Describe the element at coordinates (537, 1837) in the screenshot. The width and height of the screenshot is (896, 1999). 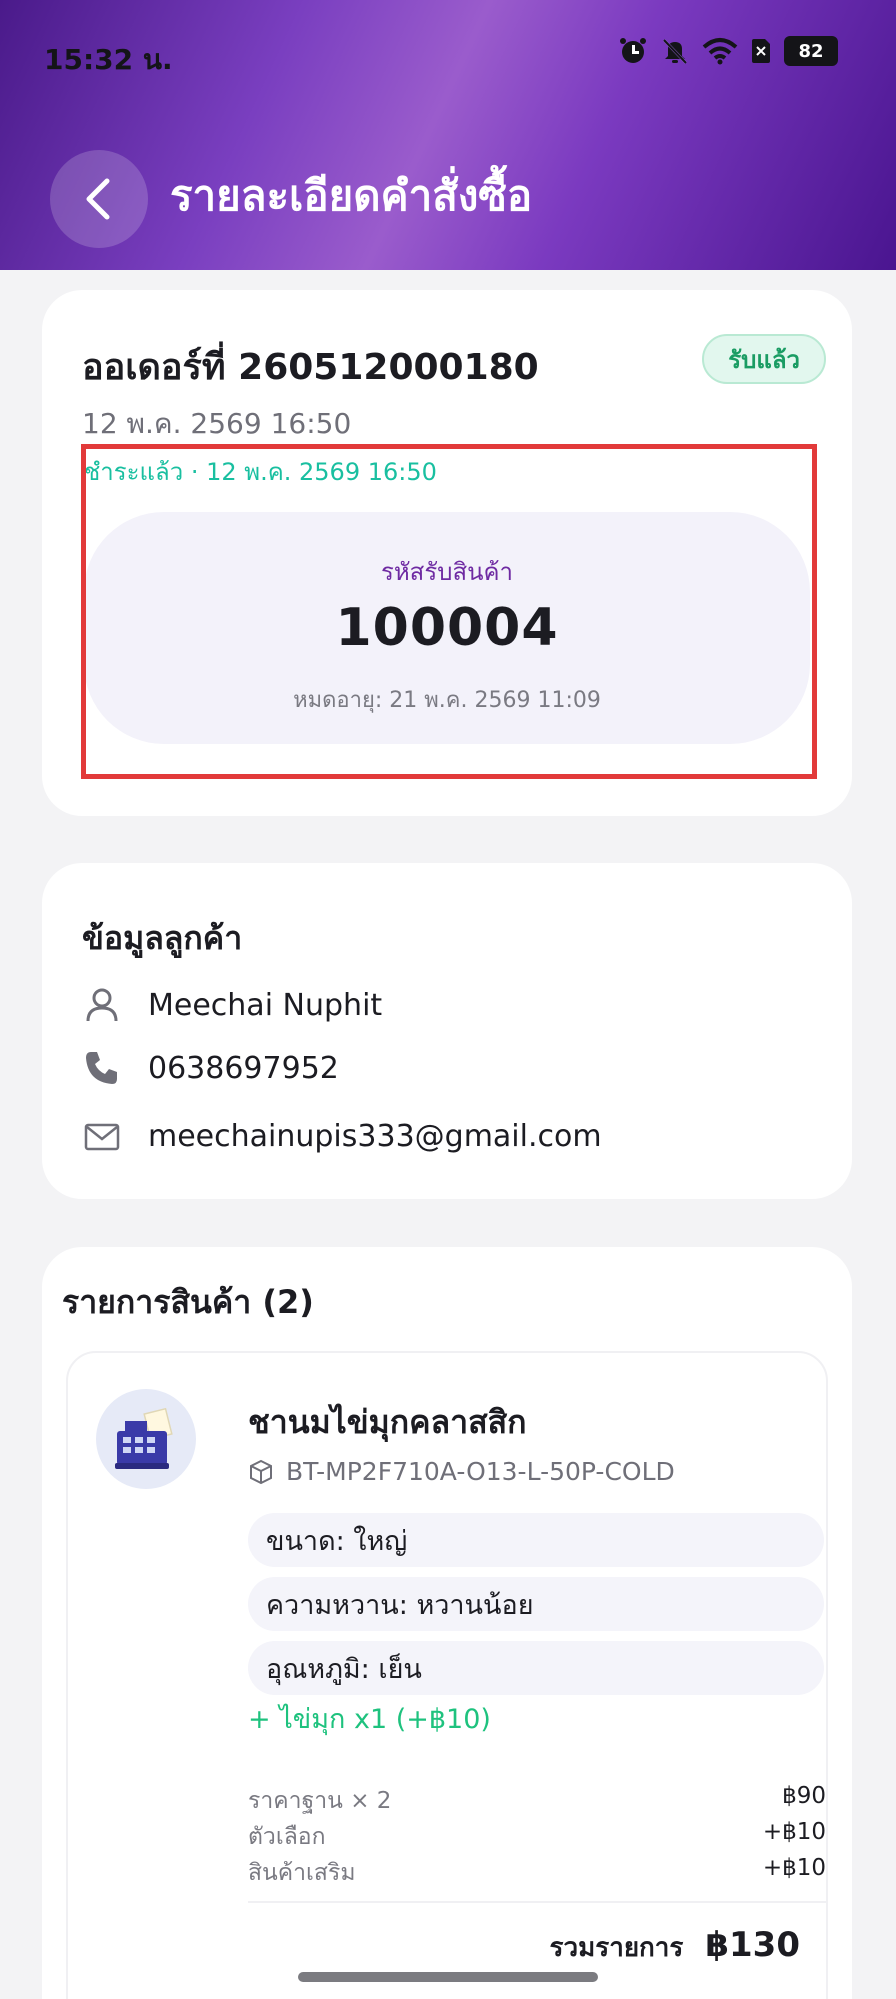
I see `price-row-options: ตัวเลือก +฿10` at that location.